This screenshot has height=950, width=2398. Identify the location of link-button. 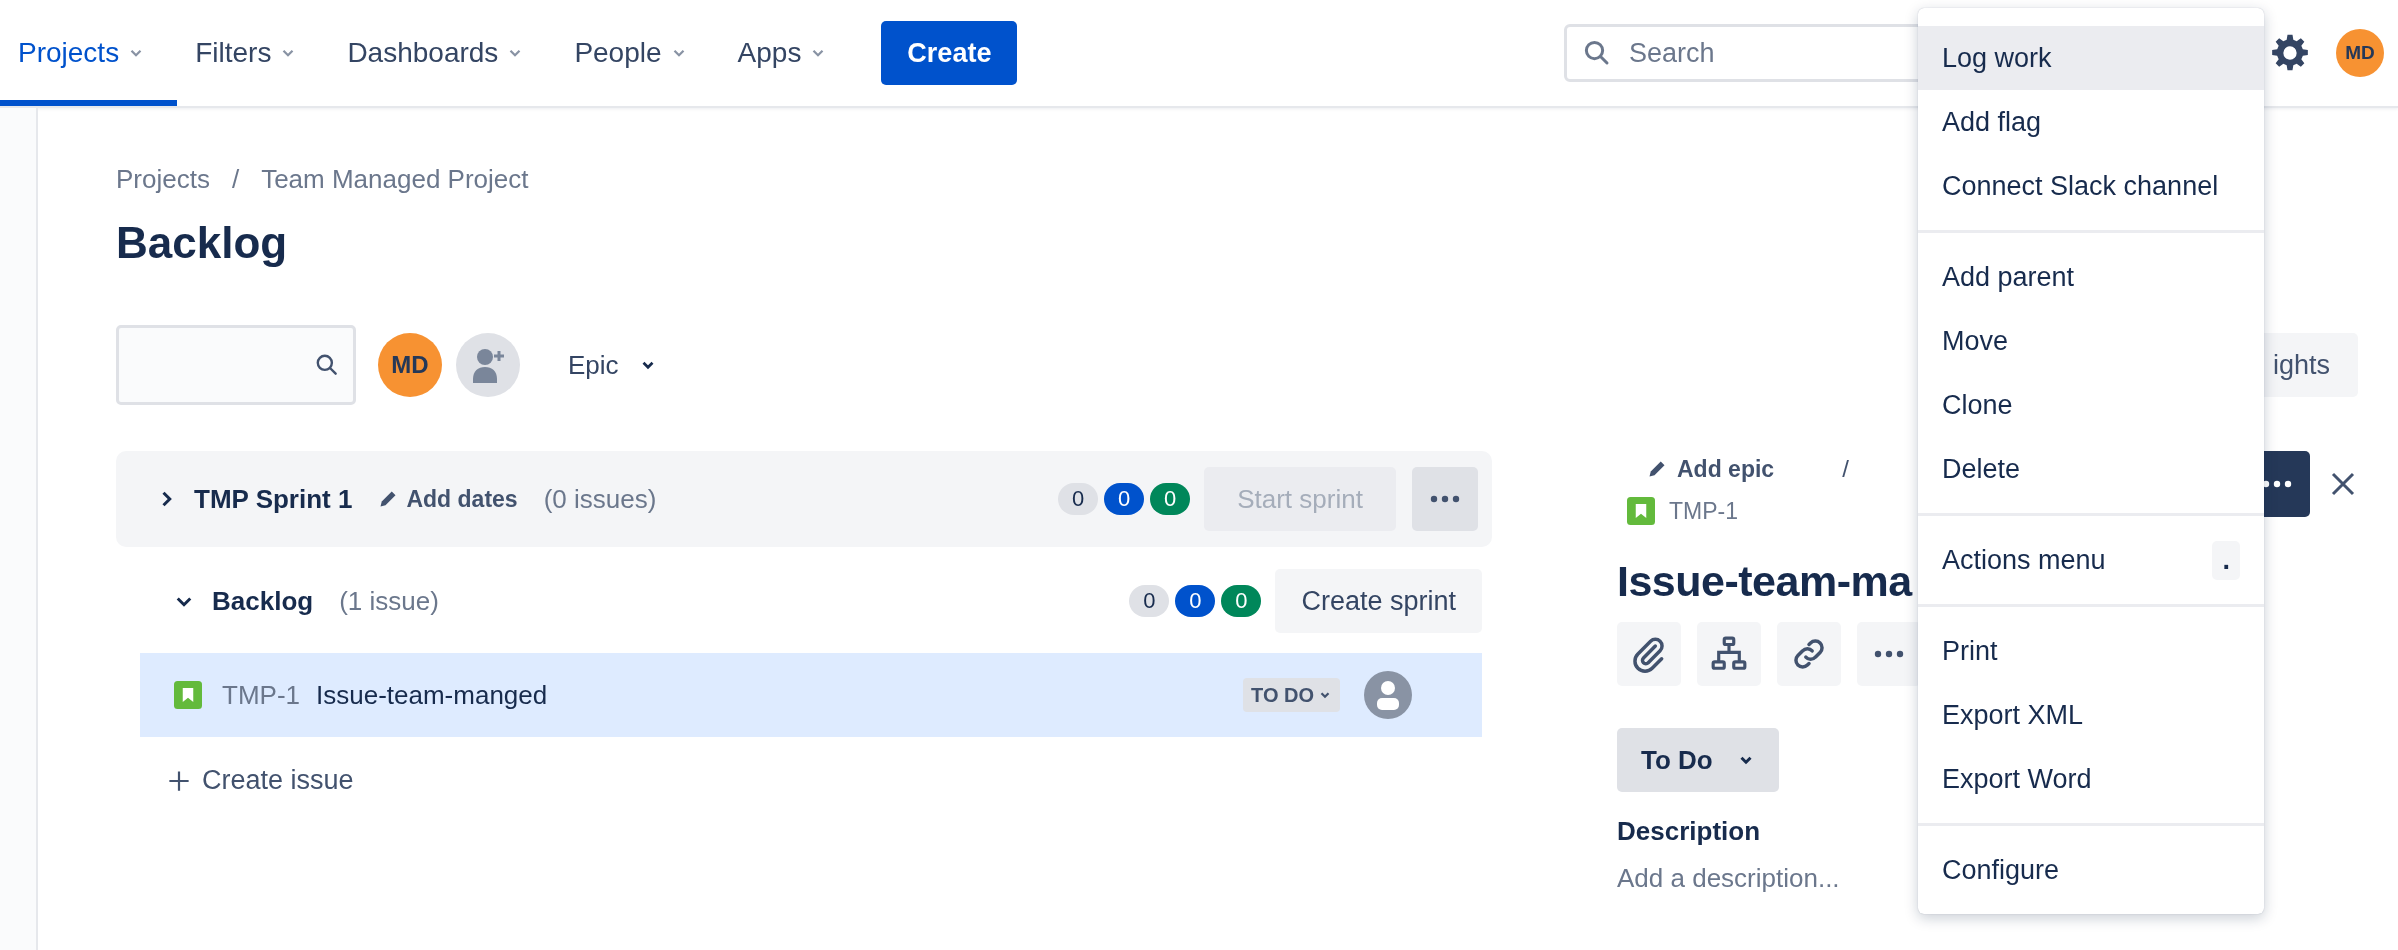
(1809, 654).